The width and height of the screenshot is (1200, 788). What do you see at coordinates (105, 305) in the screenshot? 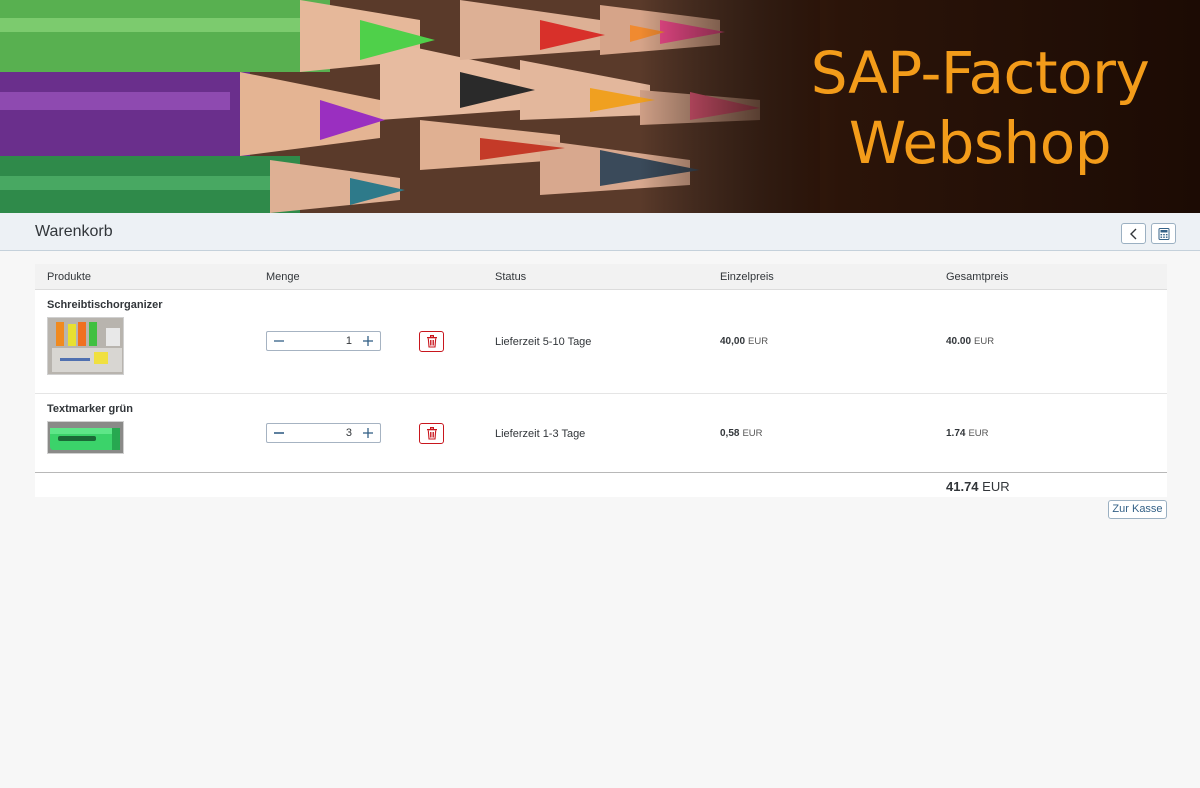
I see `product-name: Schreibtischorganizer` at bounding box center [105, 305].